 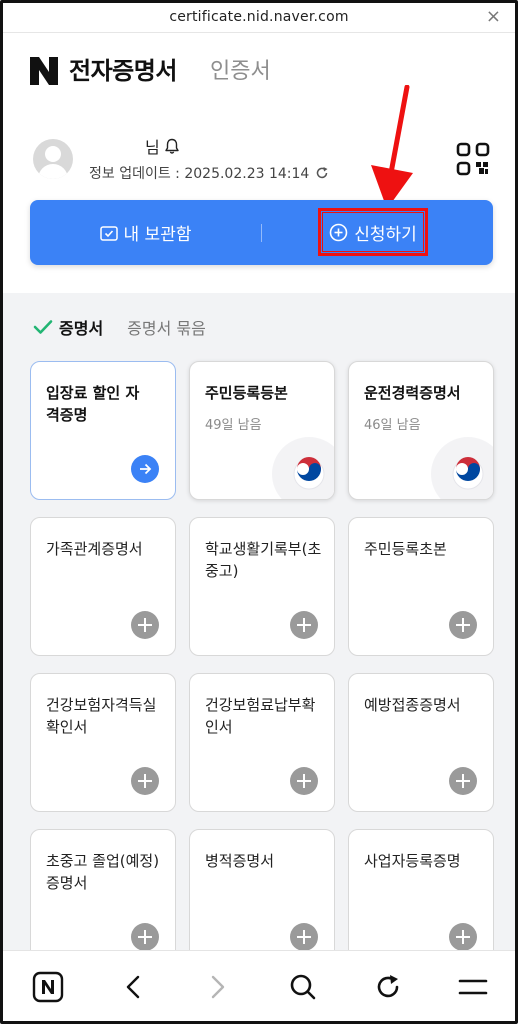 What do you see at coordinates (123, 71) in the screenshot?
I see `page-title: 전자증명서` at bounding box center [123, 71].